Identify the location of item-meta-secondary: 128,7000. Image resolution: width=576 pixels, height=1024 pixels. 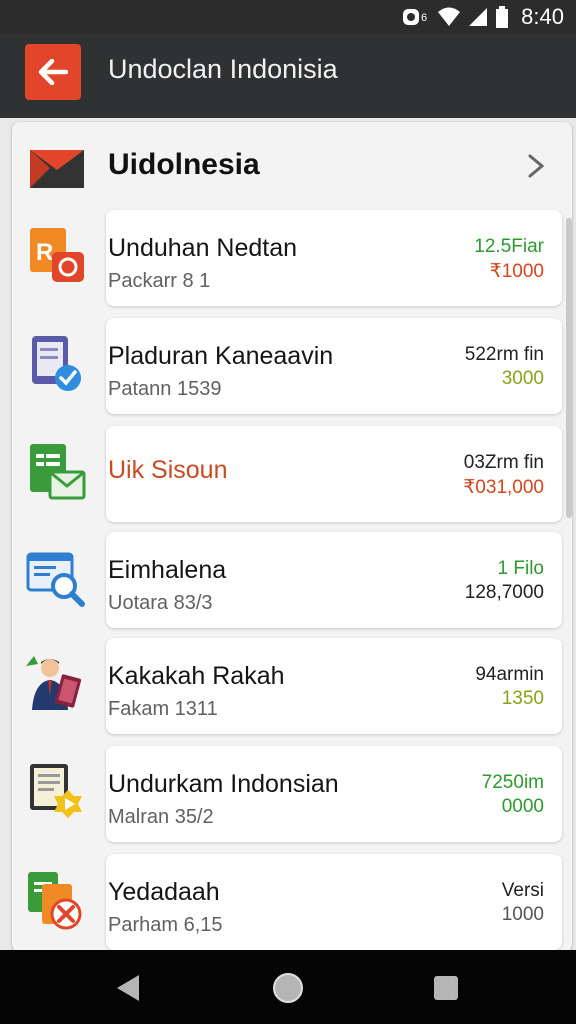
(504, 592).